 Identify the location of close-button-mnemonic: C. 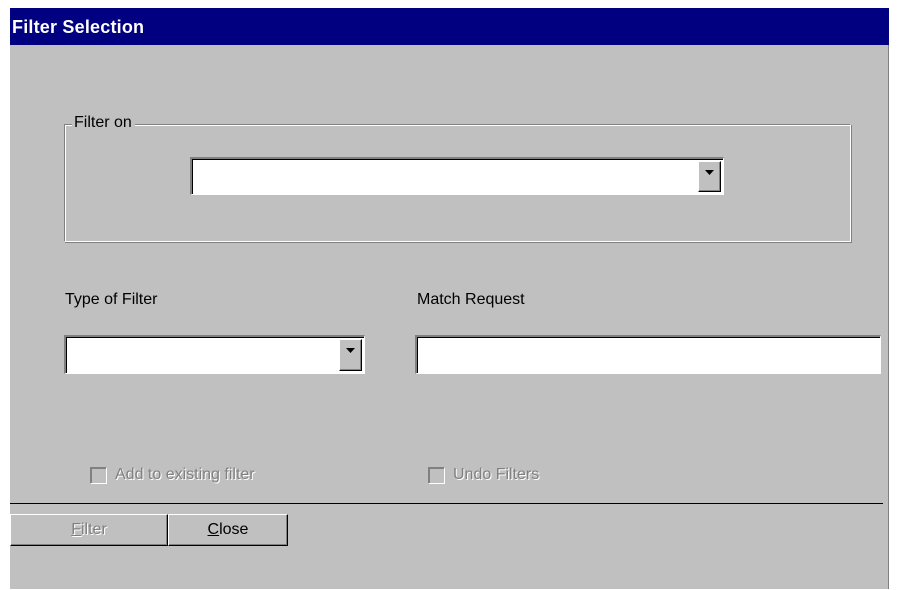
(213, 529).